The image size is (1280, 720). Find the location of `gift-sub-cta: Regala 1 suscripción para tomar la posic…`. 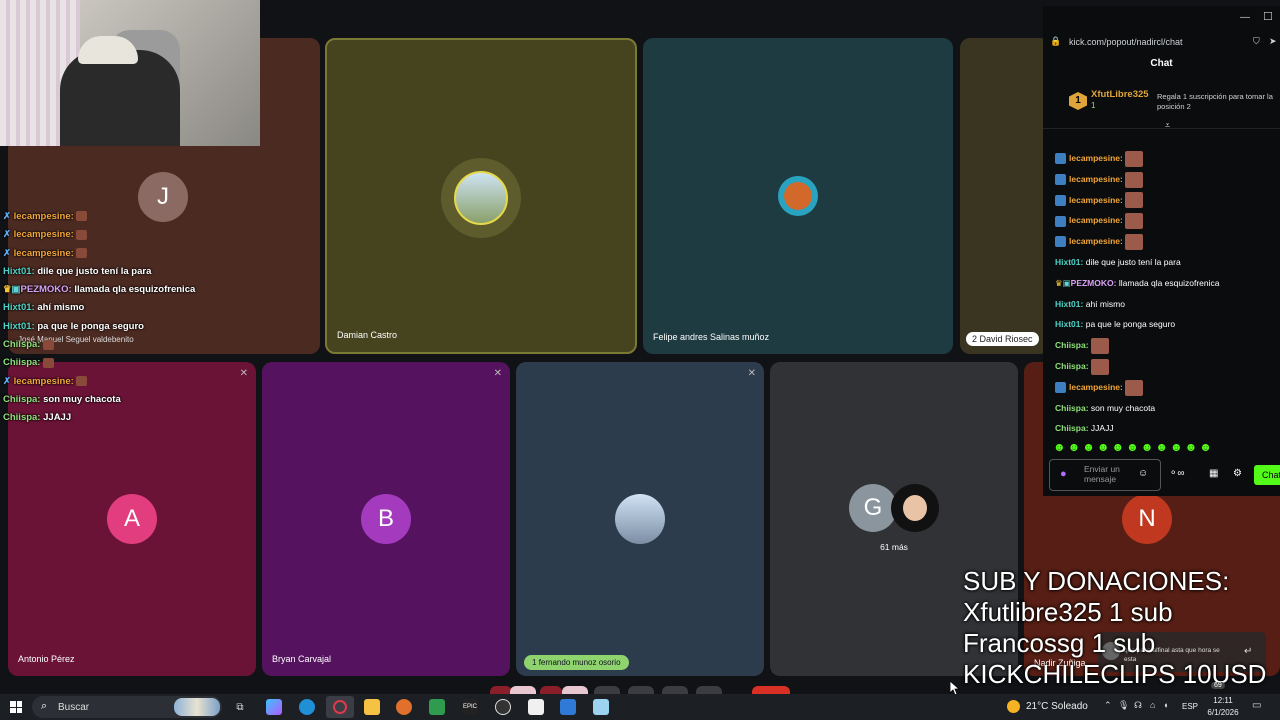

gift-sub-cta: Regala 1 suscripción para tomar la posic… is located at coordinates (1217, 102).